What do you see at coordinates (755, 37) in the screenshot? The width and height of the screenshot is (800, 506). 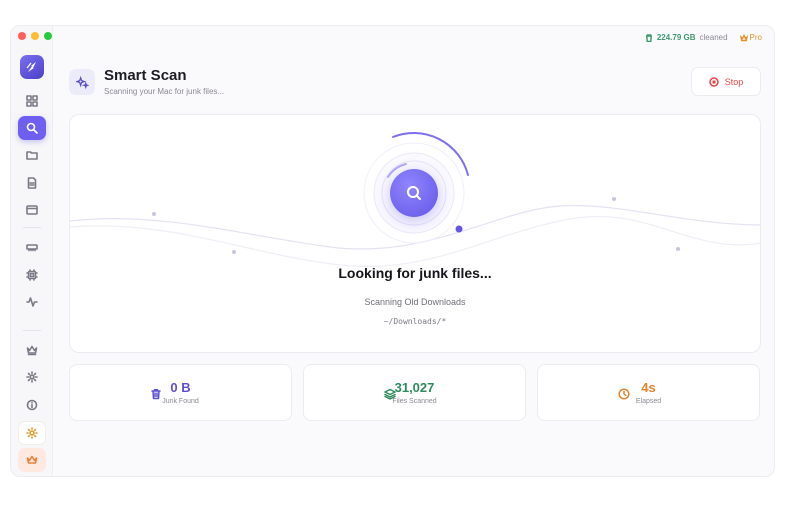 I see `pro-label: Pro` at bounding box center [755, 37].